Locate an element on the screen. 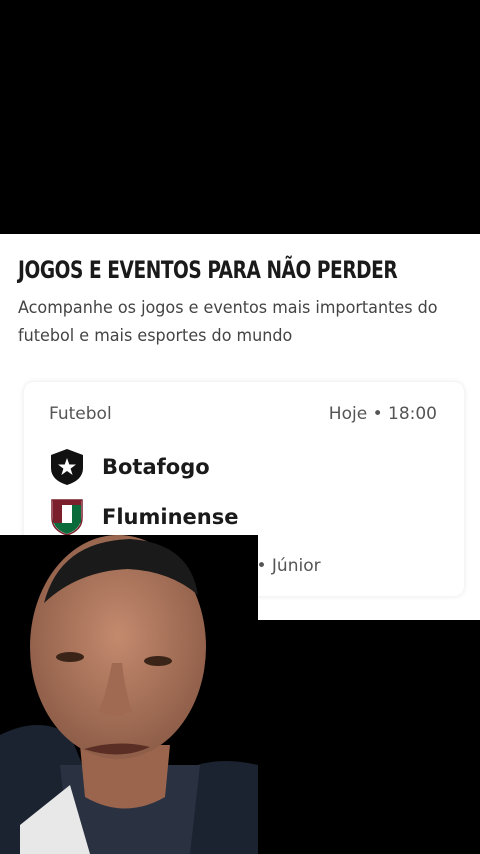  home-team-row: Botafogo is located at coordinates (130, 467).